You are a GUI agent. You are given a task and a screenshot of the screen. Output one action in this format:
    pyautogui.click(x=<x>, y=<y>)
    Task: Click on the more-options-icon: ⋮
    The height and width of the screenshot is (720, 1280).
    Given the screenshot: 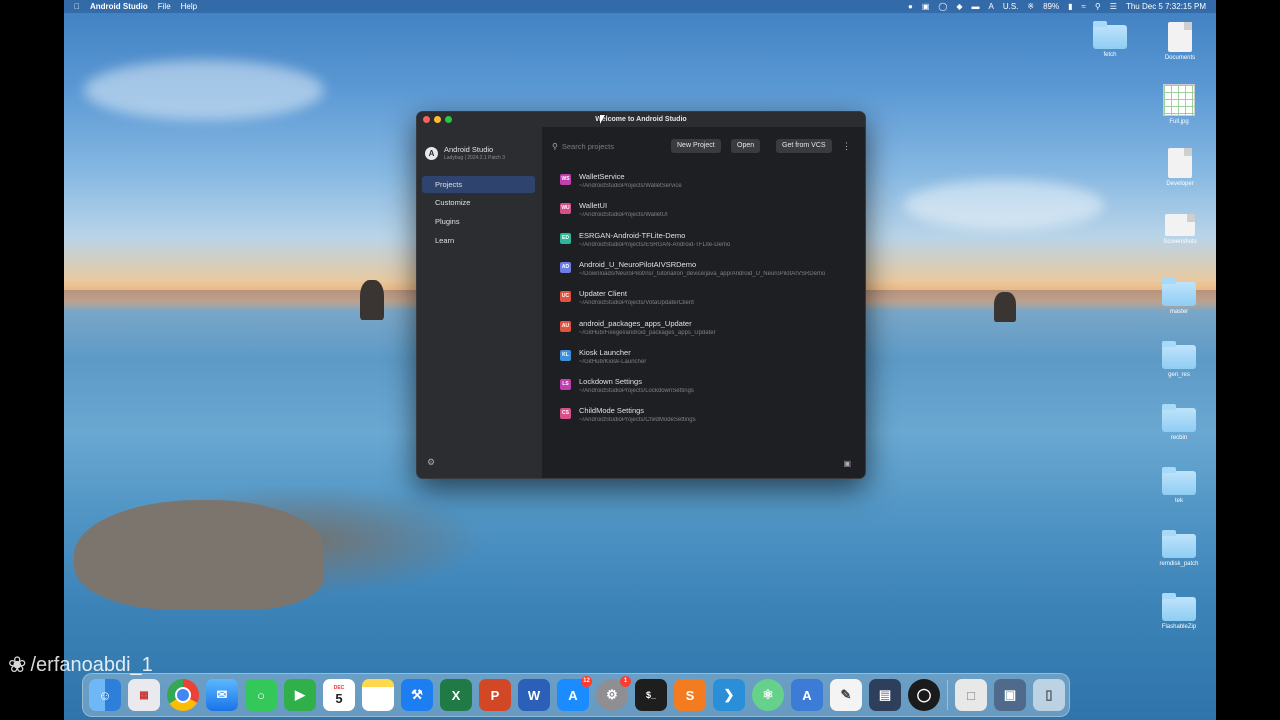 What is the action you would take?
    pyautogui.click(x=846, y=146)
    